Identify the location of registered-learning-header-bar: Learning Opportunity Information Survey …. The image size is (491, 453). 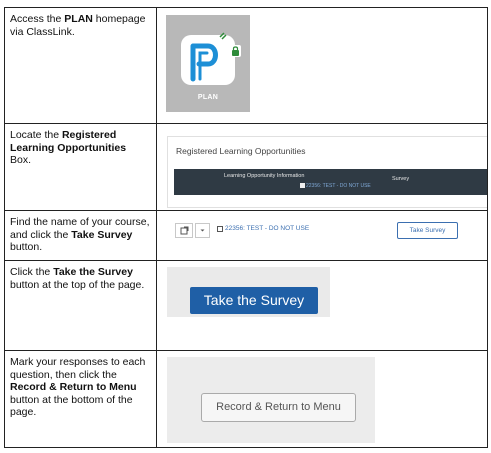
(330, 182).